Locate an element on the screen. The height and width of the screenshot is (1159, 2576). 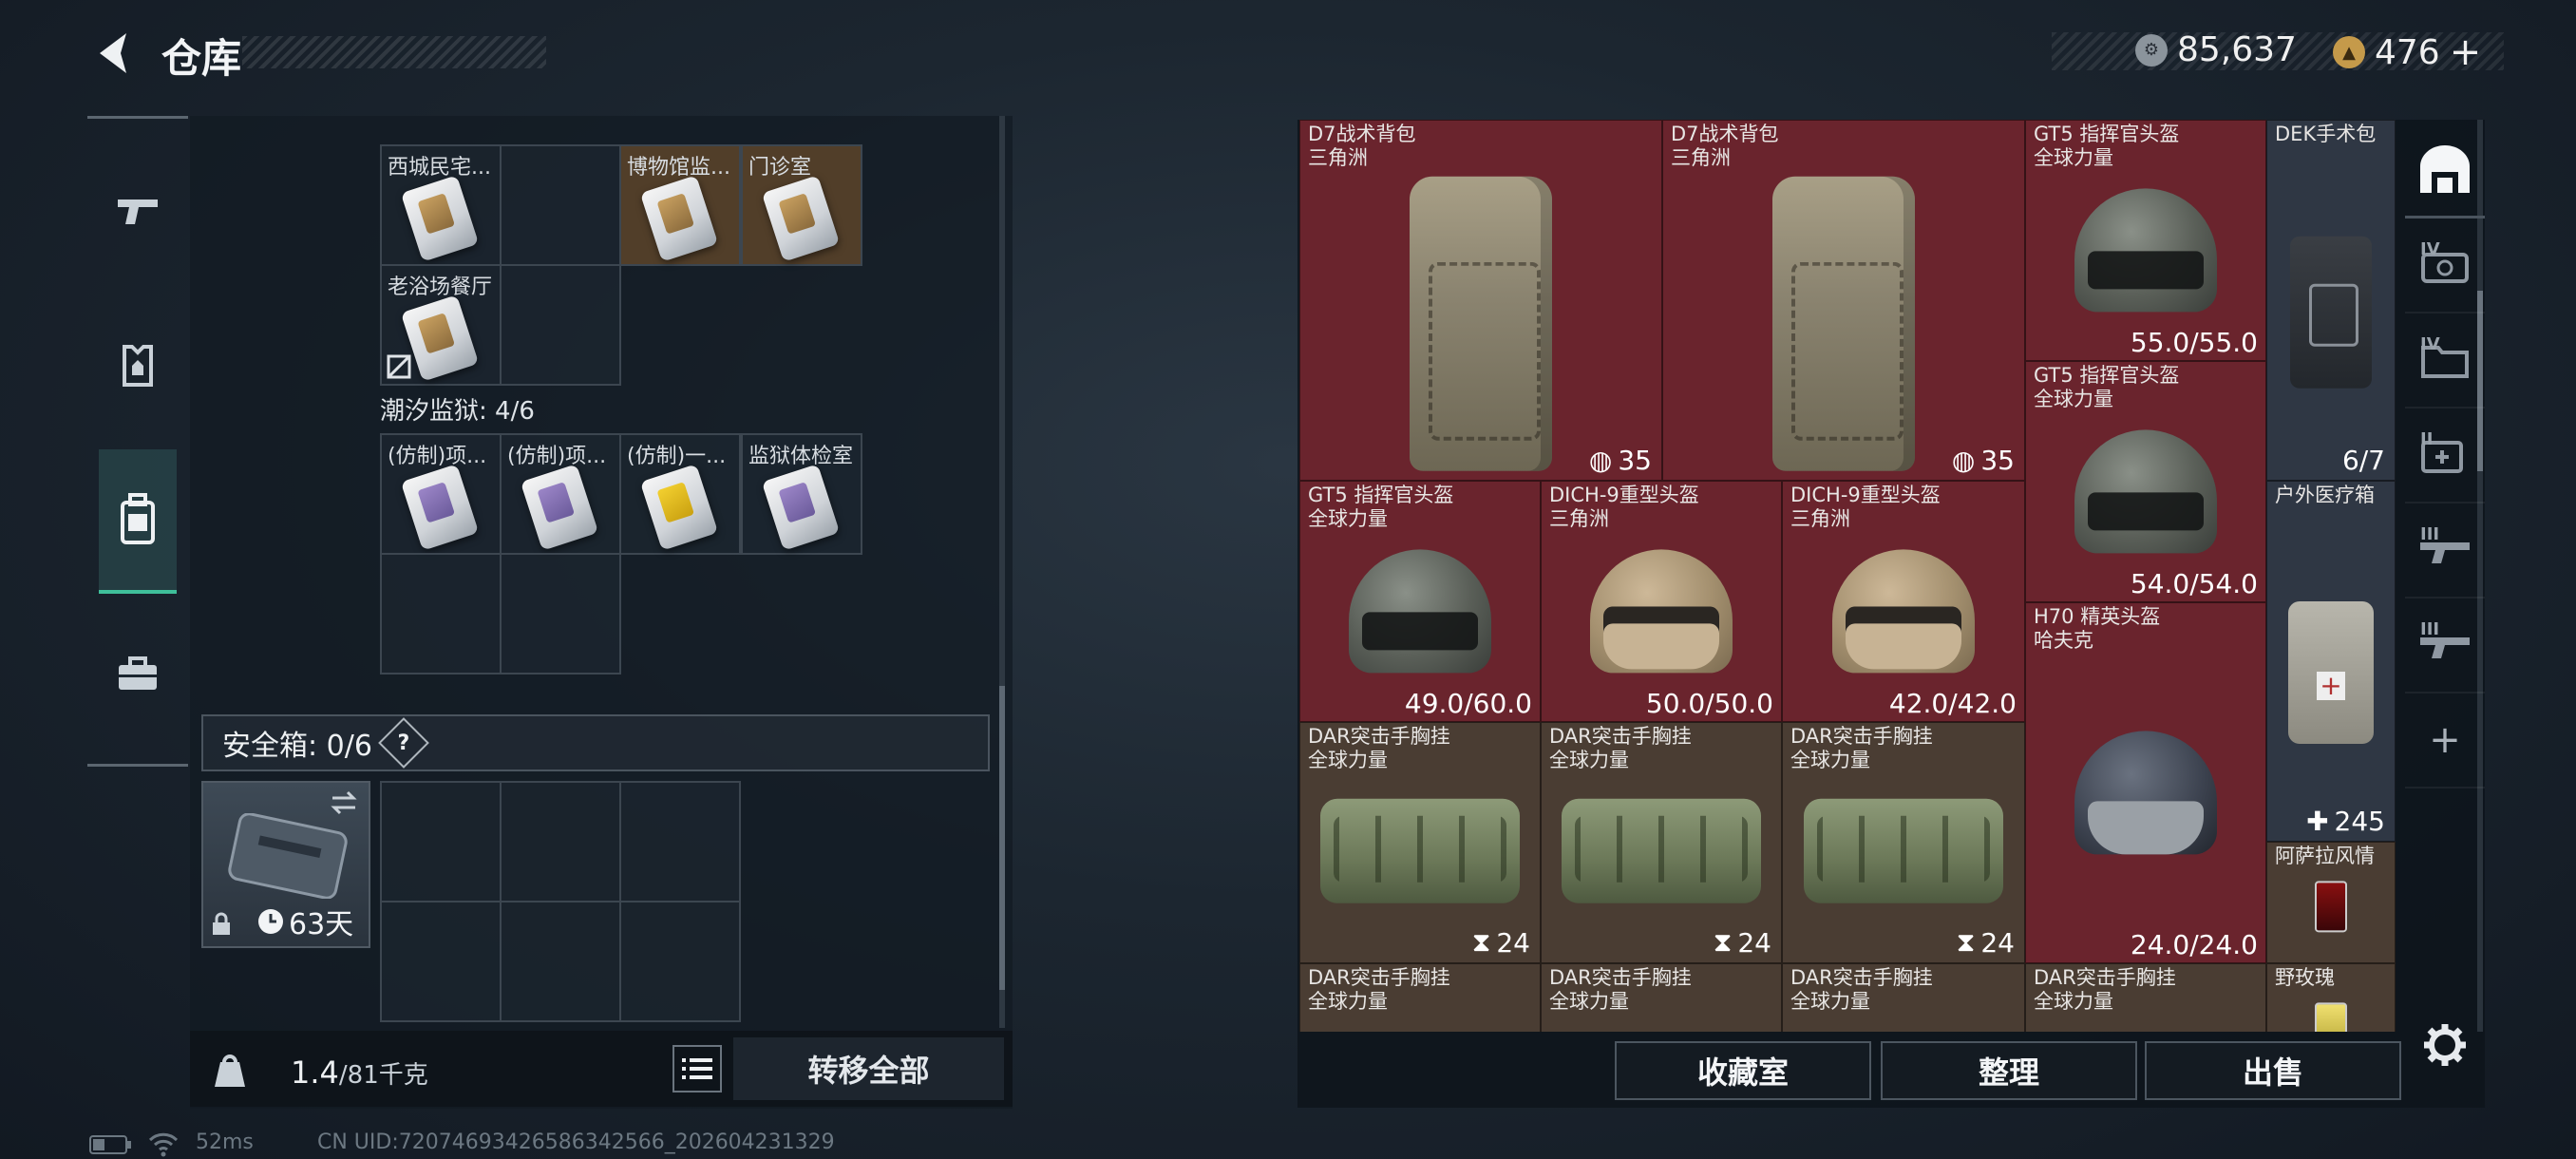
settings-button is located at coordinates (2445, 1045).